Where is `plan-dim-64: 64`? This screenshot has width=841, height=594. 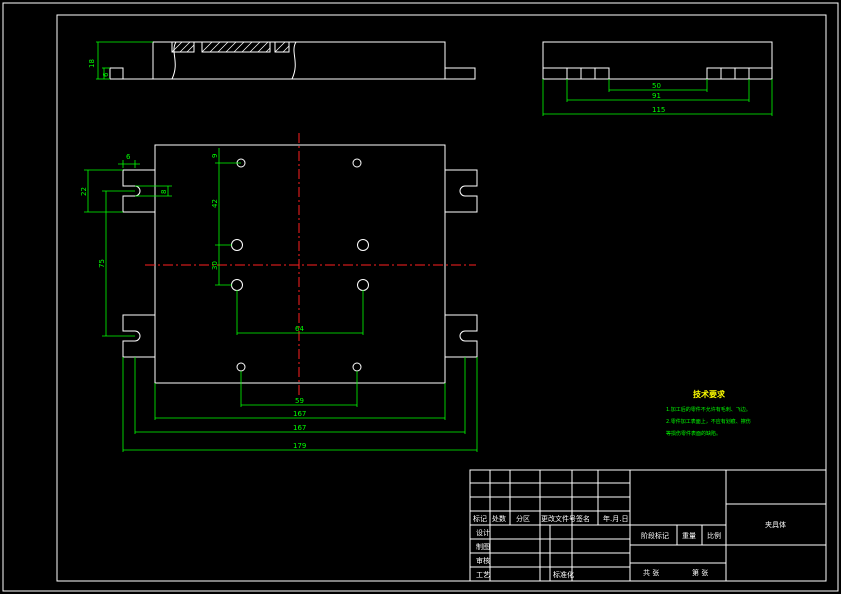 plan-dim-64: 64 is located at coordinates (299, 329).